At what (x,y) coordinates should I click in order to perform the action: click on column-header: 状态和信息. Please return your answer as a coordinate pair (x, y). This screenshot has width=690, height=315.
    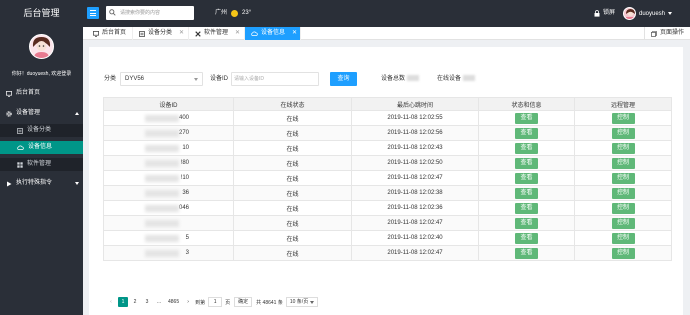
    Looking at the image, I should click on (526, 104).